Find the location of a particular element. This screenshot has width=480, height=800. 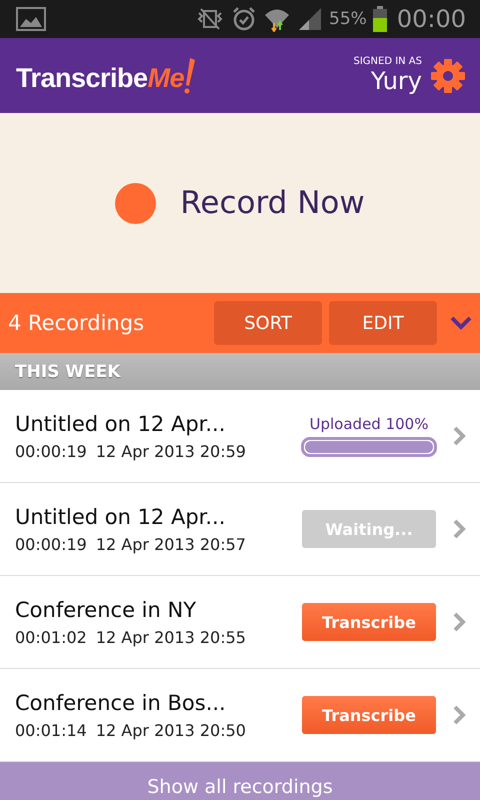

settings-icon is located at coordinates (448, 76).